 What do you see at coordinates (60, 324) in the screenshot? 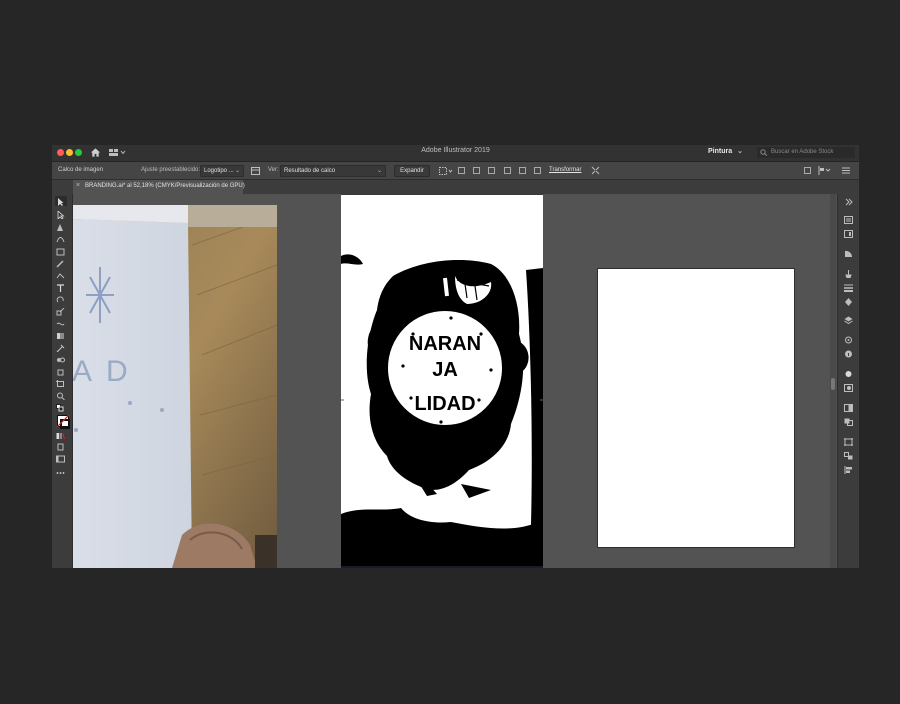
I see `width-tool-icon` at bounding box center [60, 324].